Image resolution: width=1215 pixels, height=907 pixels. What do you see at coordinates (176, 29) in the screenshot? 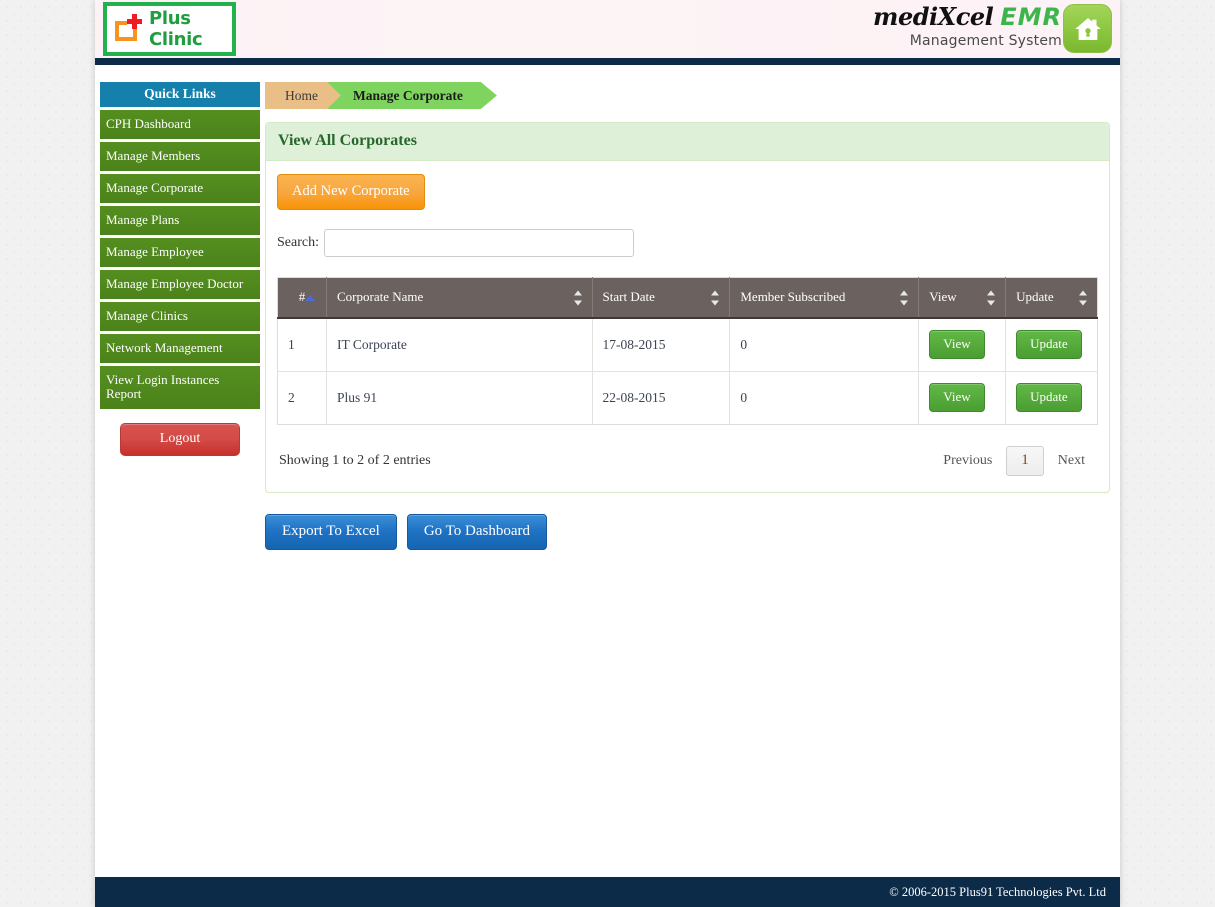
I see `logo-text: Plus Clinic` at bounding box center [176, 29].